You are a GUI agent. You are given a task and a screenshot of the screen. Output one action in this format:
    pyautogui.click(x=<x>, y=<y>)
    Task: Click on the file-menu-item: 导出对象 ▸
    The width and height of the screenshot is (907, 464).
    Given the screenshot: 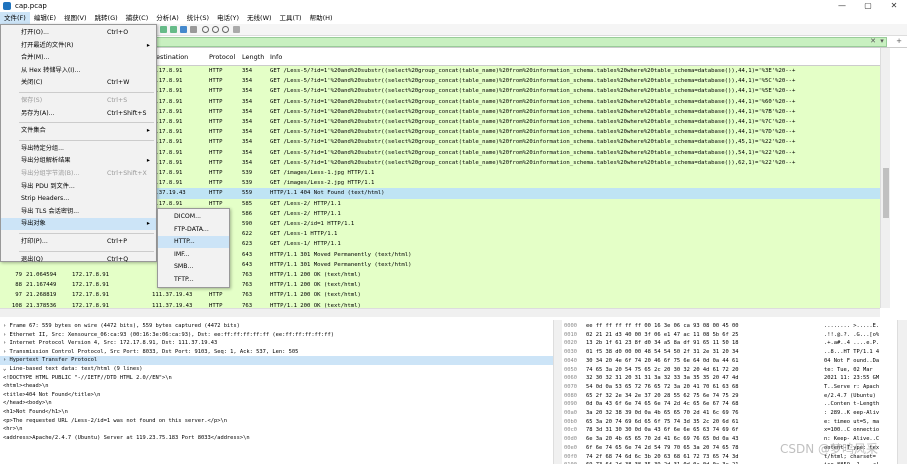 What is the action you would take?
    pyautogui.click(x=78, y=224)
    